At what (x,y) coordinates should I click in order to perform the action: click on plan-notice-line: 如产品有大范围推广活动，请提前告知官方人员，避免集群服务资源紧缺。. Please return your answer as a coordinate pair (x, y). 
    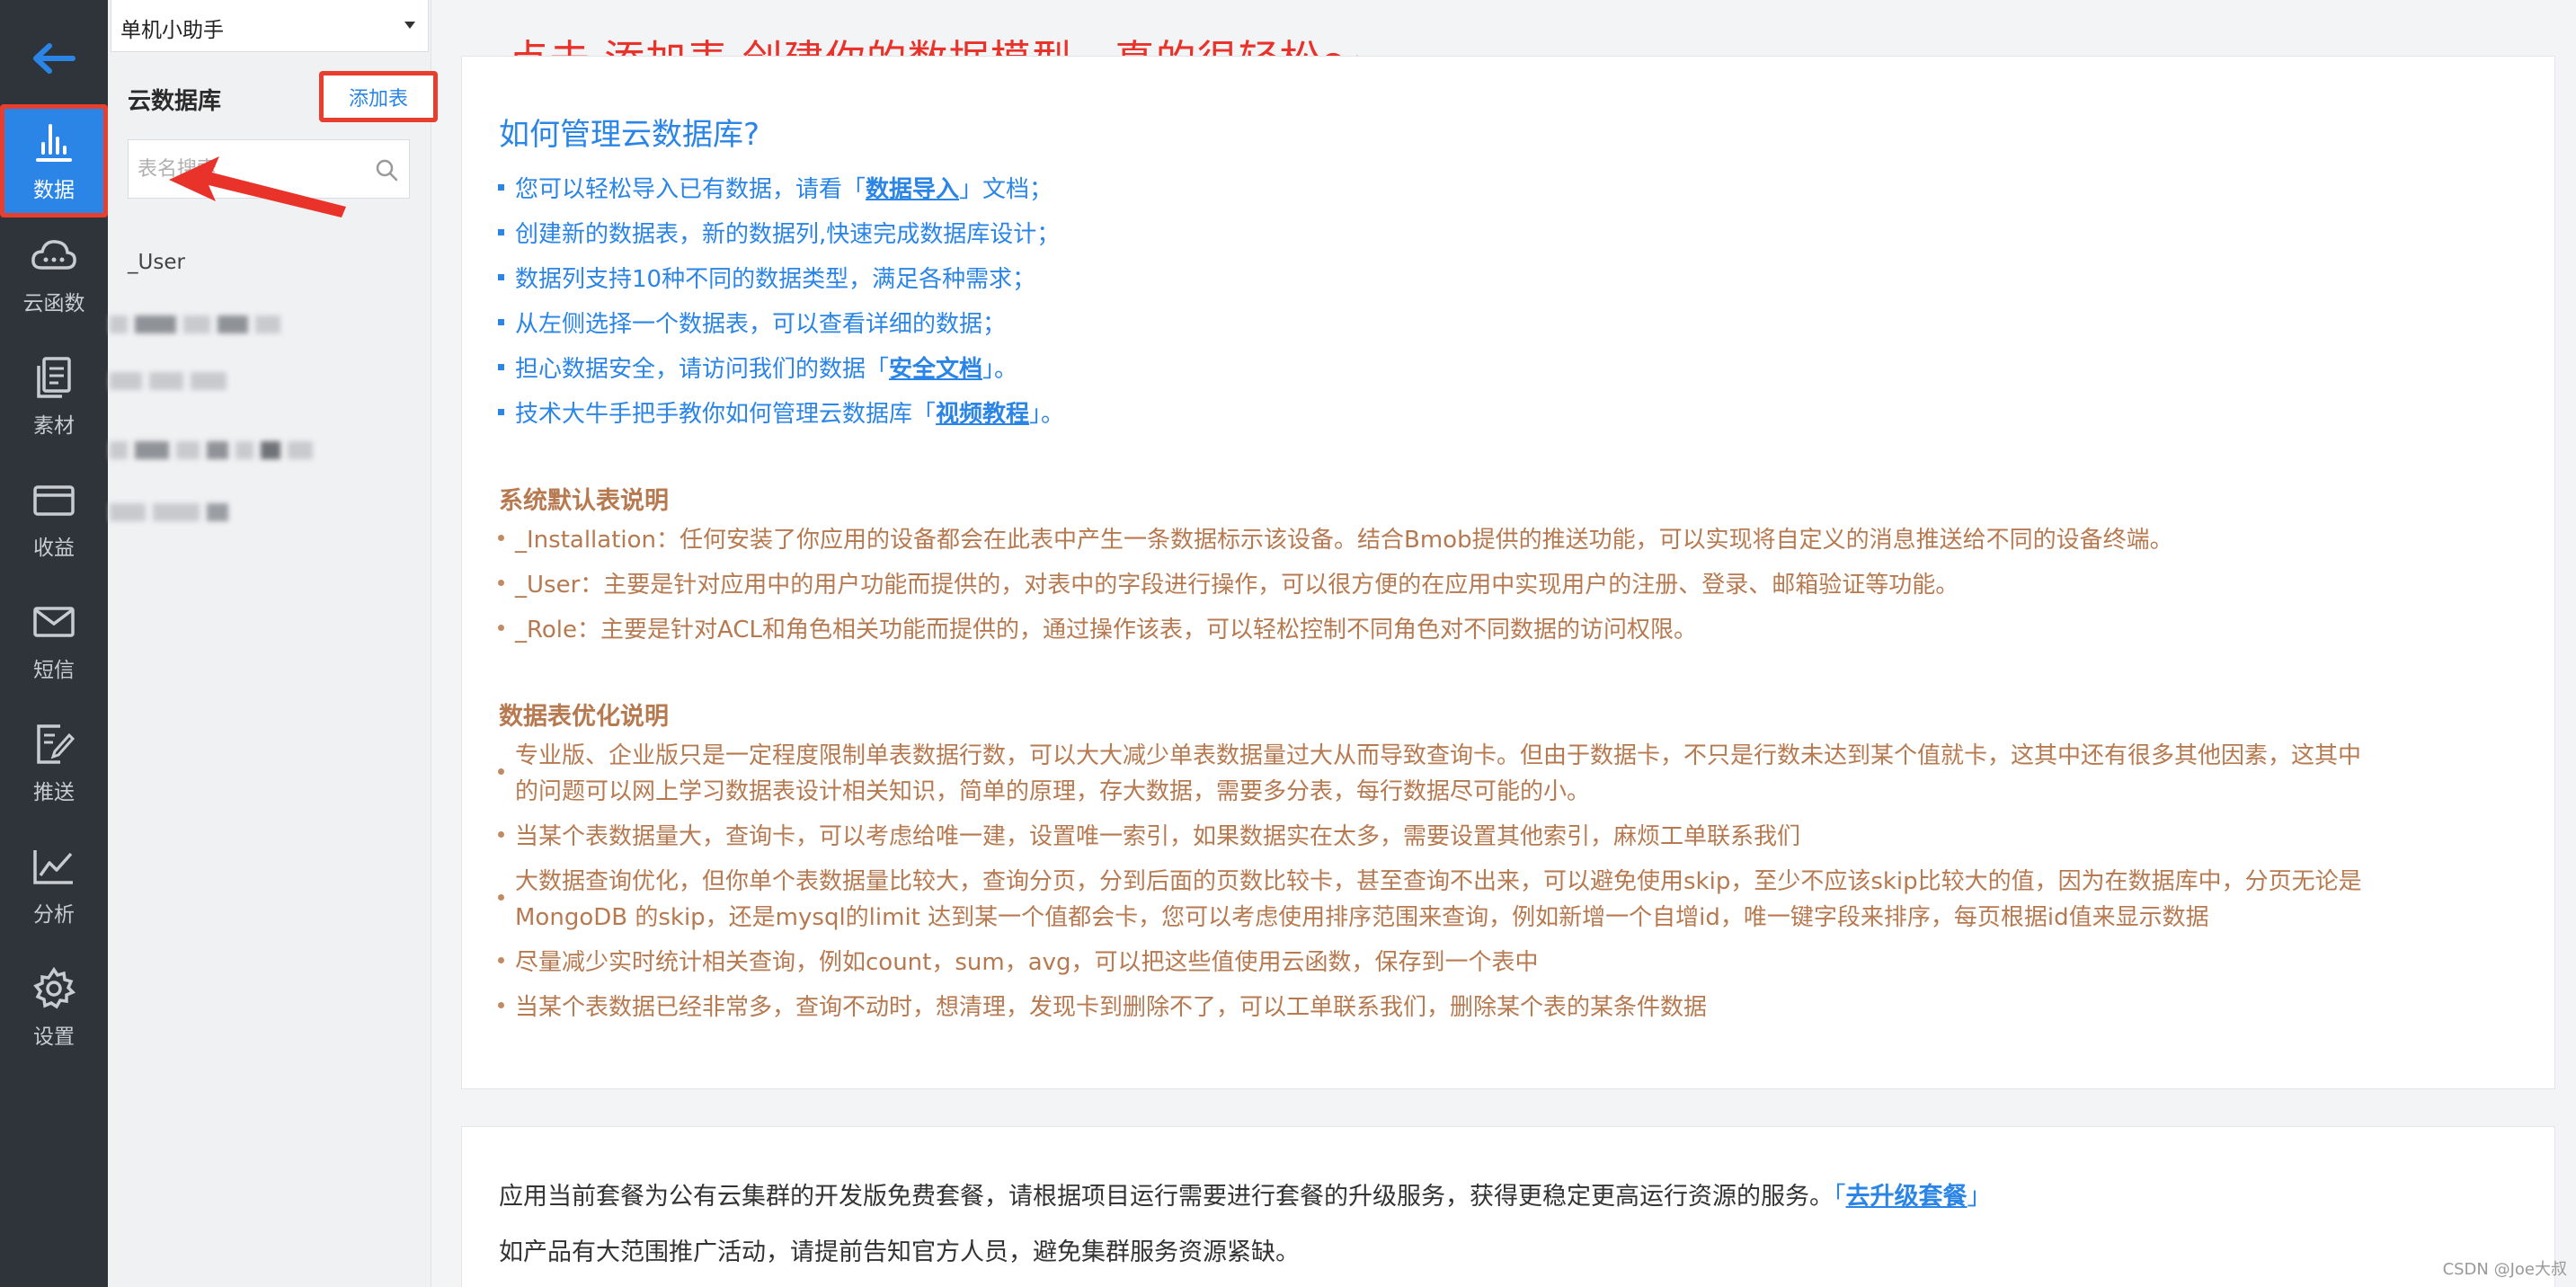
    Looking at the image, I should click on (899, 1252).